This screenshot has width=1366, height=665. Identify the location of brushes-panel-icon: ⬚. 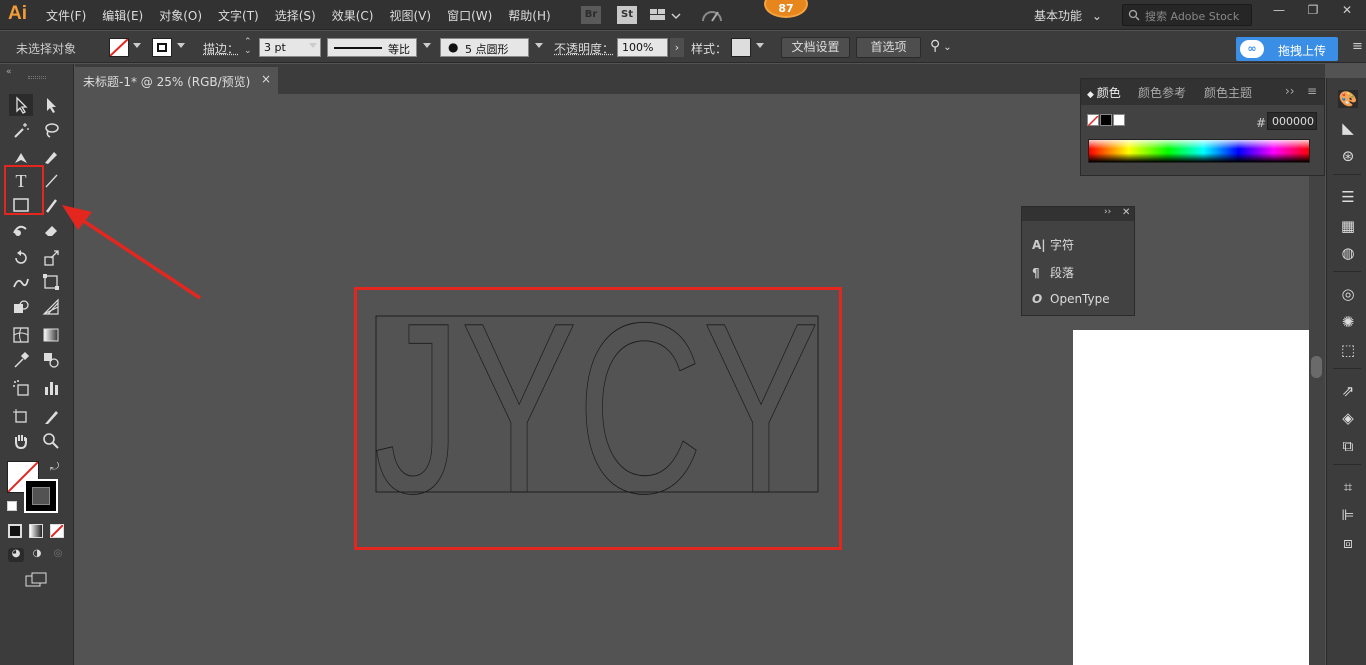
(1348, 350).